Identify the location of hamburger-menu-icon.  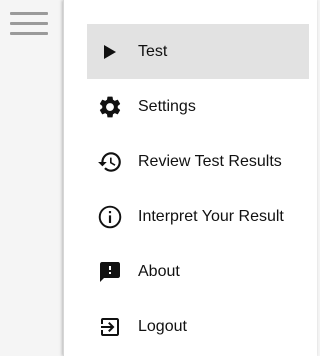
(29, 24).